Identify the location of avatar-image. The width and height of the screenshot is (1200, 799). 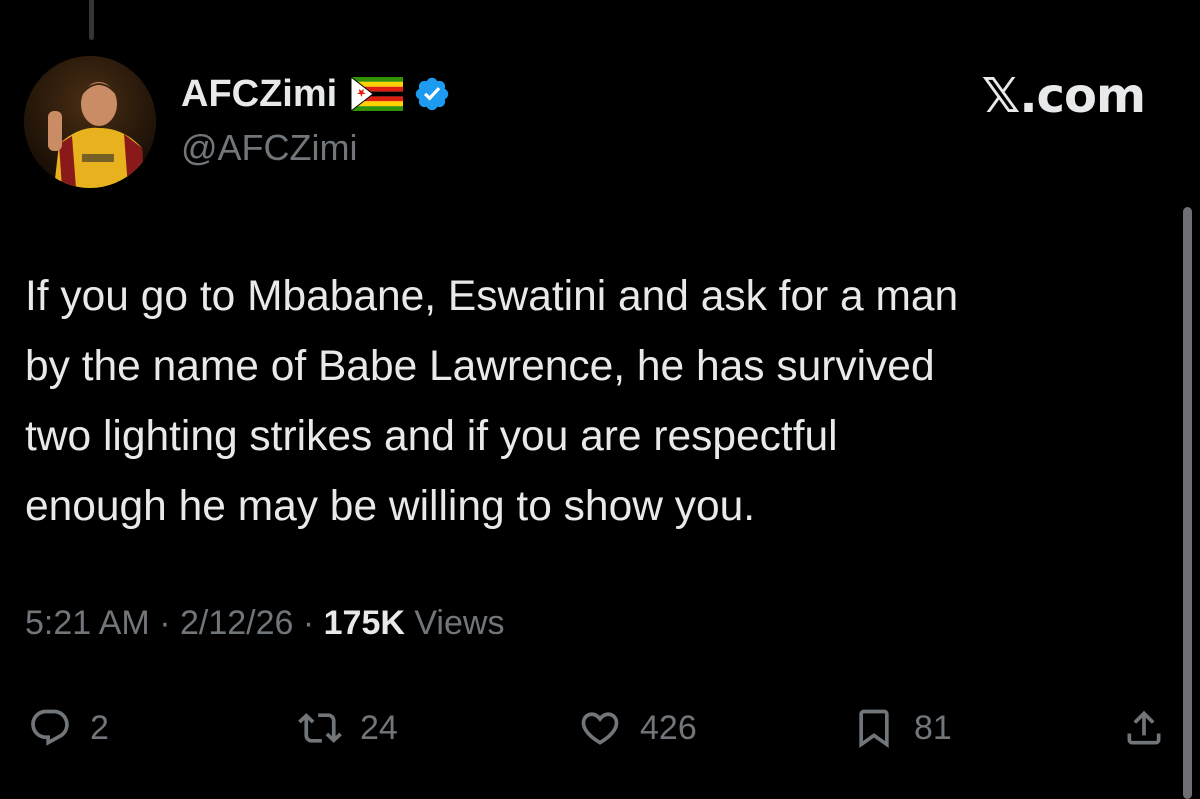
(90, 122).